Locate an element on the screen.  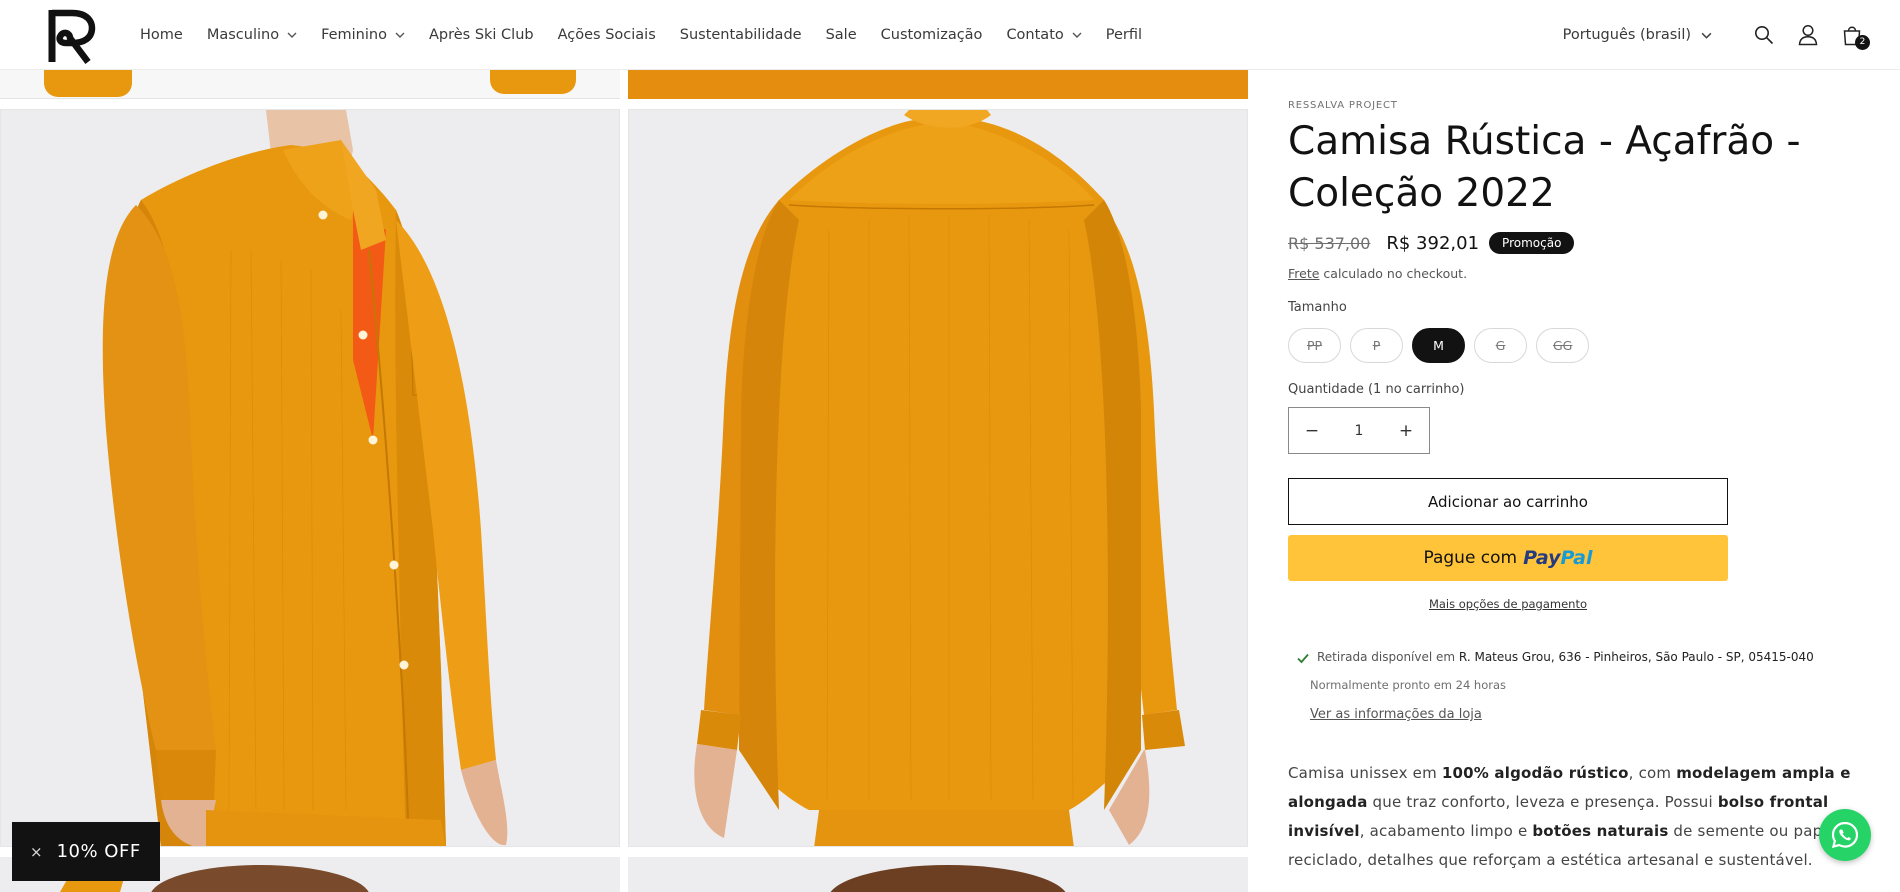
nav-item-0: Home is located at coordinates (161, 35).